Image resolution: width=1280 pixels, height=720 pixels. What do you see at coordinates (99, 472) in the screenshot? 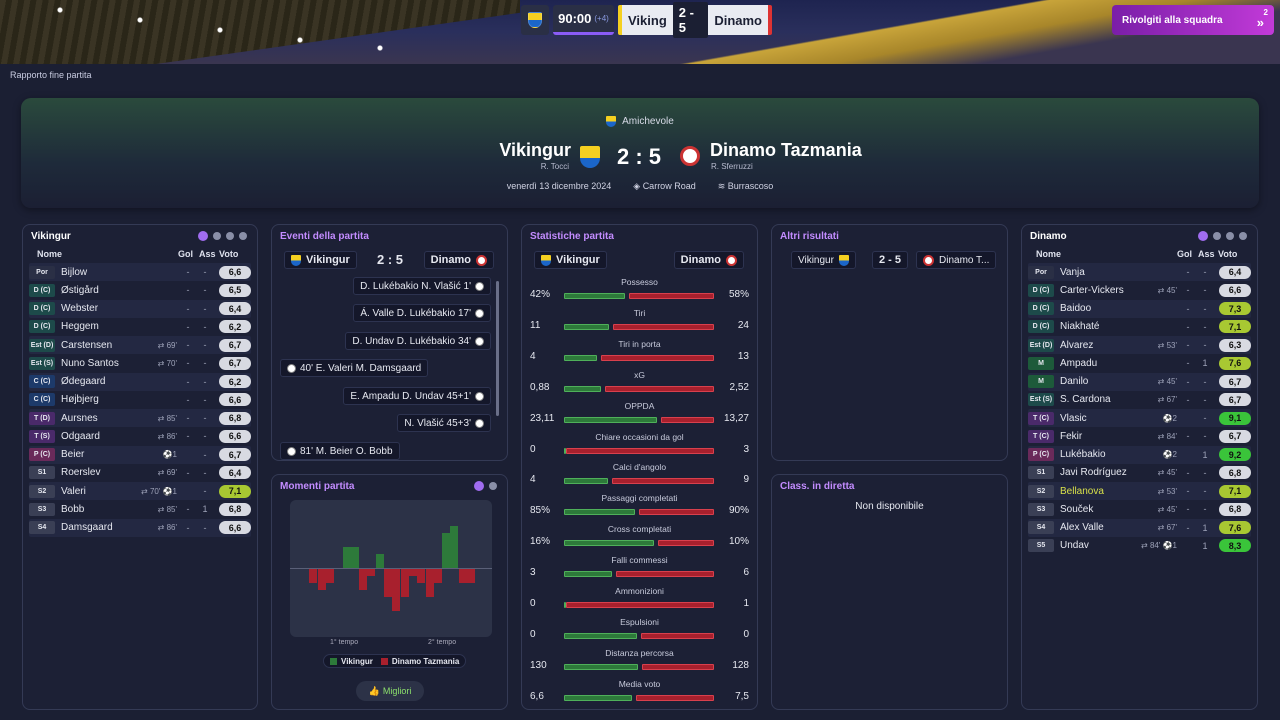
I see `player-name: Roerslev` at bounding box center [99, 472].